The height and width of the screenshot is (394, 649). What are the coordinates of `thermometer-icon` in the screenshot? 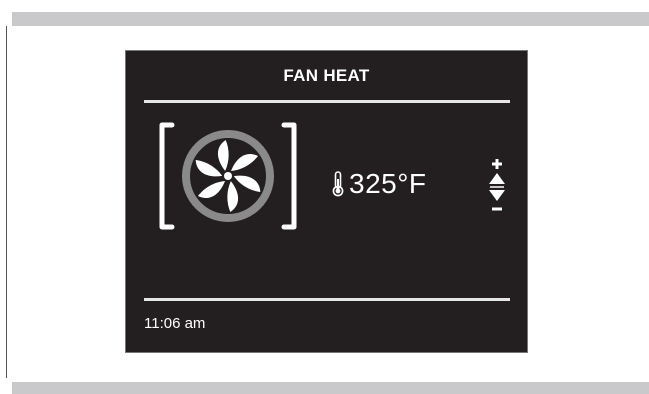 It's located at (338, 184).